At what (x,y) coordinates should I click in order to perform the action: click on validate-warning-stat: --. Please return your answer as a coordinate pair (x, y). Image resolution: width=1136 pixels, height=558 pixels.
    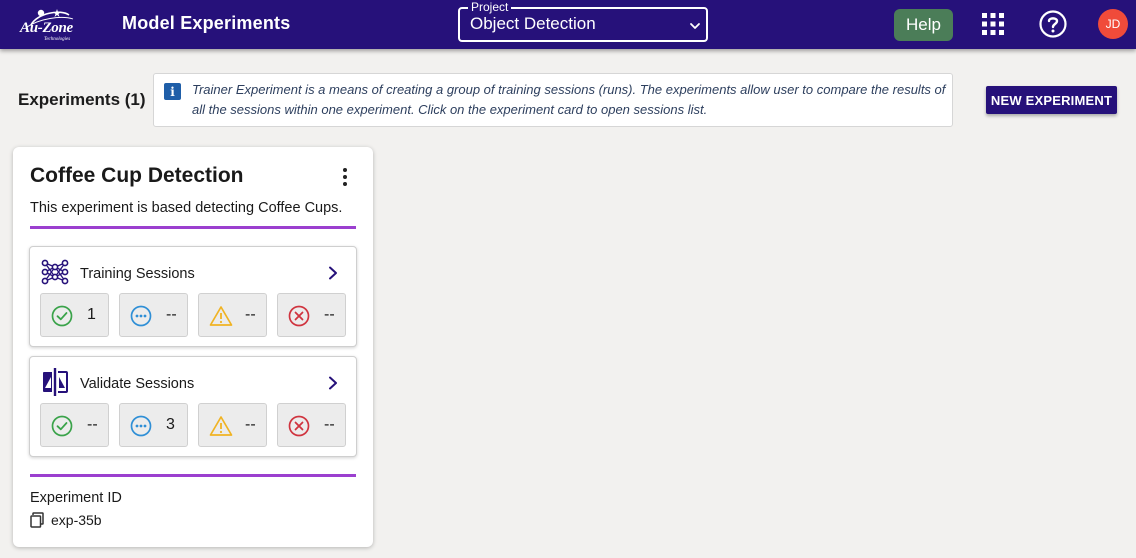
    Looking at the image, I should click on (232, 425).